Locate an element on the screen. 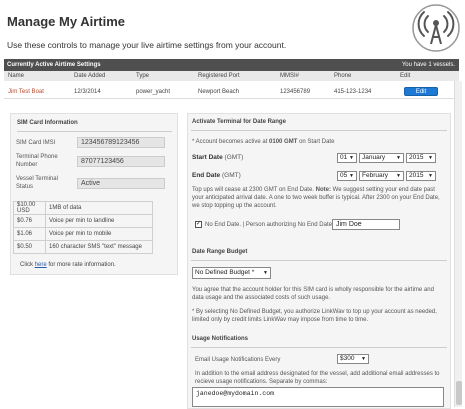 This screenshot has height=409, width=465. terminal-phone-label: Terminal Phone Number is located at coordinates (37, 161).